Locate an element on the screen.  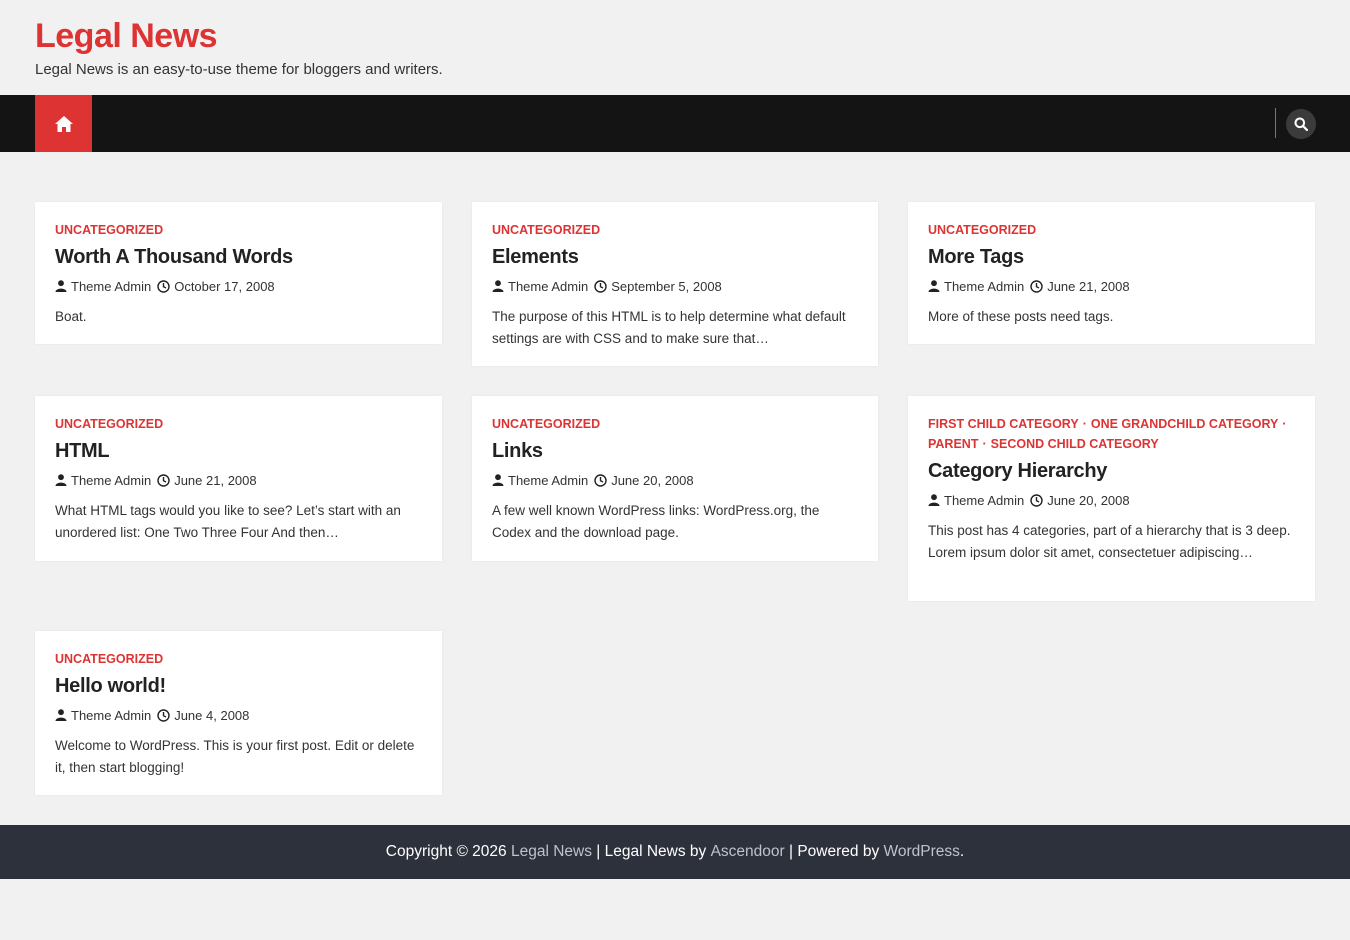
home-button is located at coordinates (63, 123).